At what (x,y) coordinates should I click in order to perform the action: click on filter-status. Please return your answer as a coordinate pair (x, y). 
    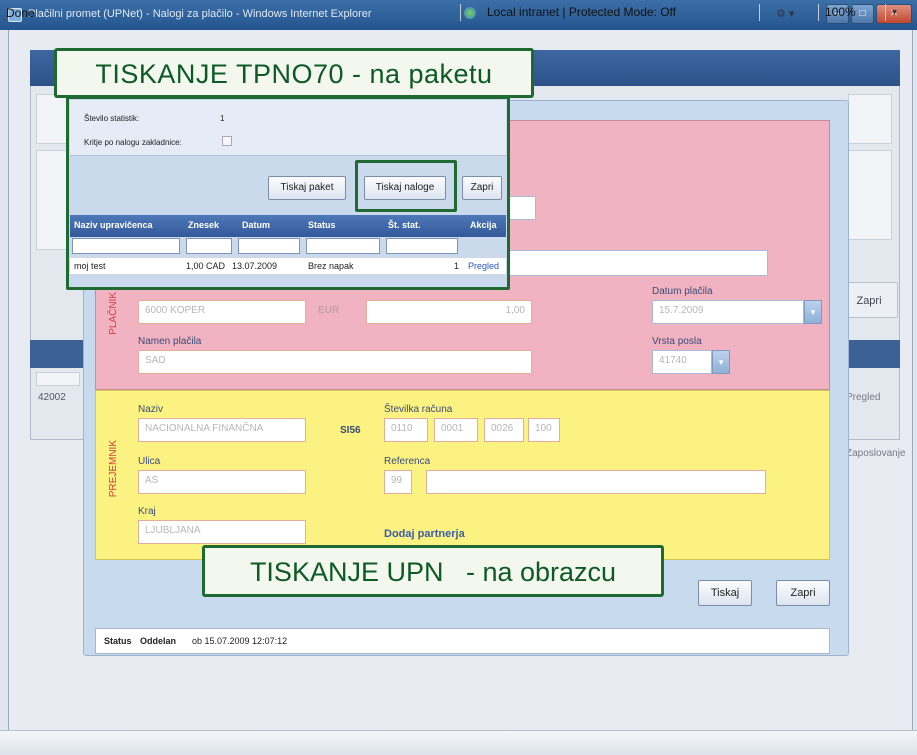
    Looking at the image, I should click on (343, 246).